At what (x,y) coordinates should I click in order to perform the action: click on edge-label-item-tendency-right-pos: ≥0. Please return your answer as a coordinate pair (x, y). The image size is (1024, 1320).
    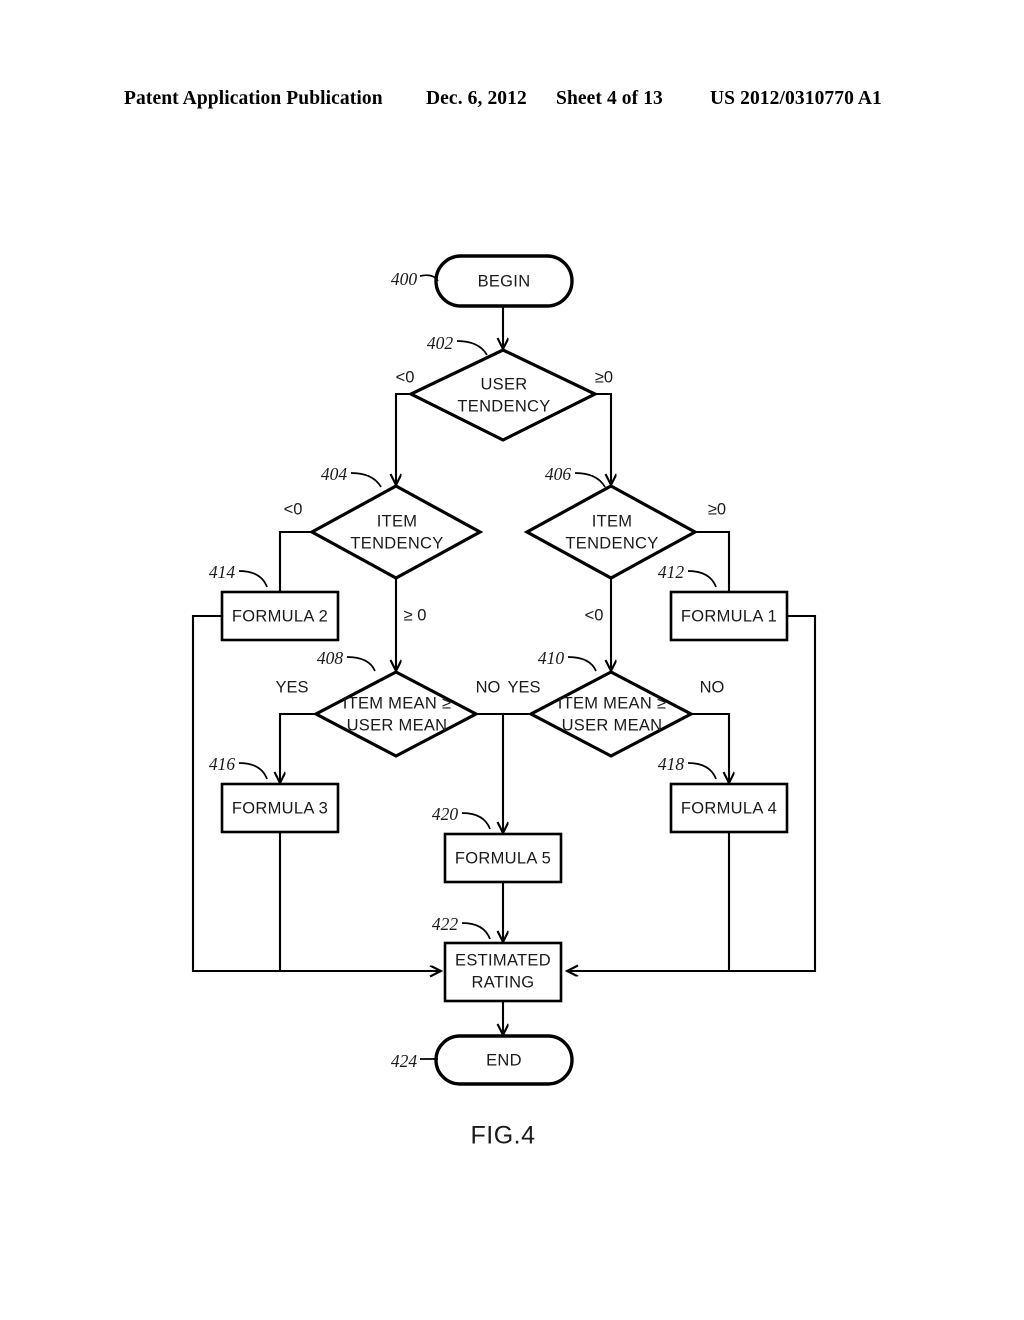
    Looking at the image, I should click on (717, 509).